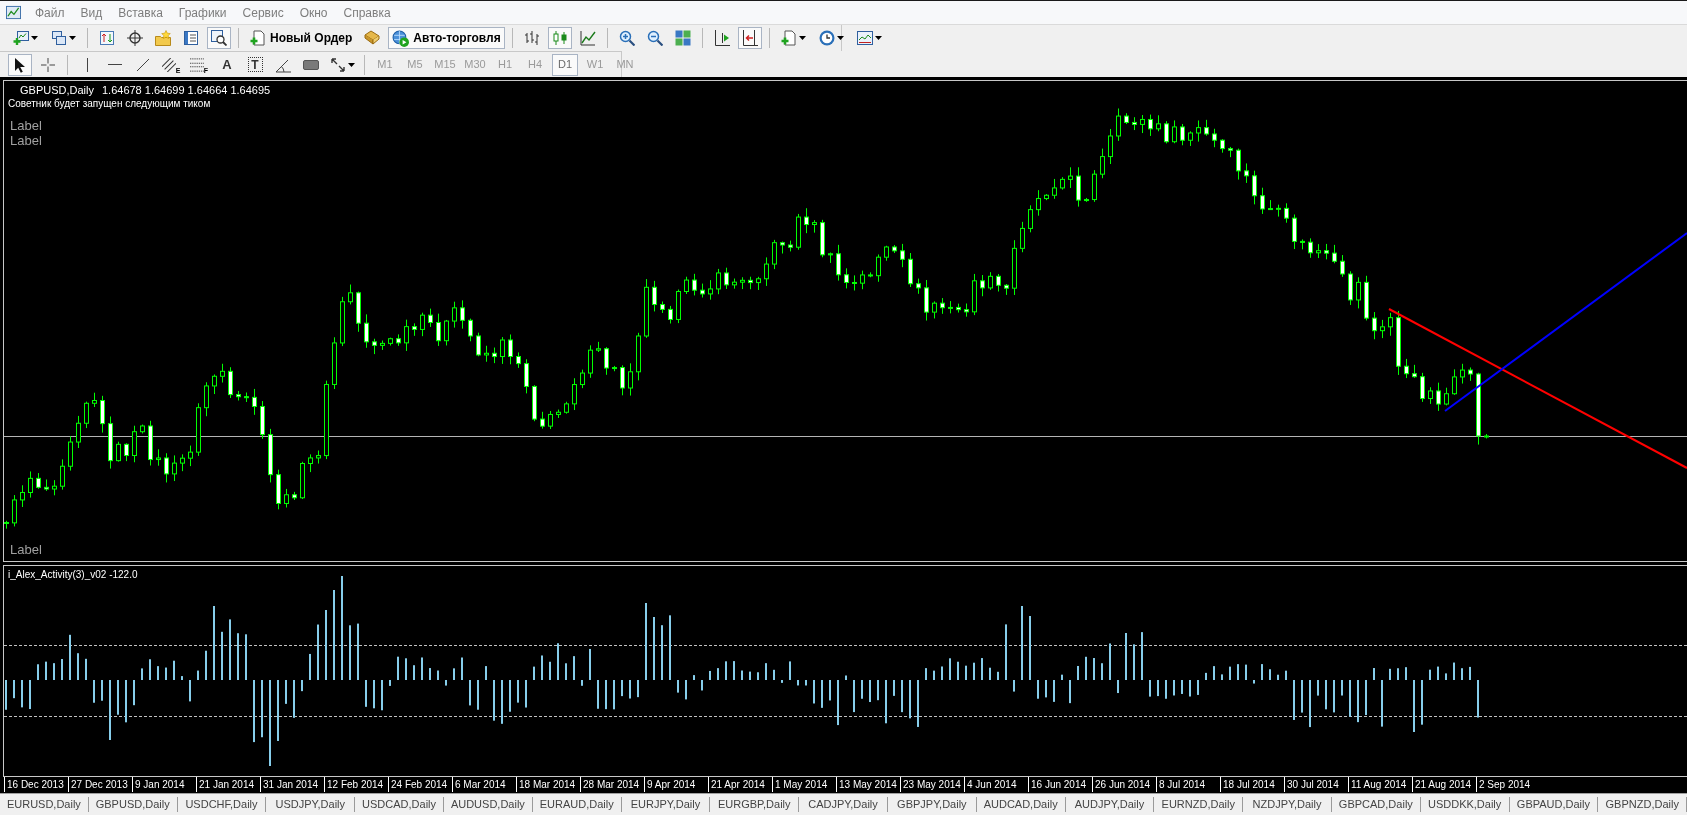 The image size is (1687, 815). What do you see at coordinates (1021, 804) in the screenshot?
I see `chart-tab: AUDCAD,Daily` at bounding box center [1021, 804].